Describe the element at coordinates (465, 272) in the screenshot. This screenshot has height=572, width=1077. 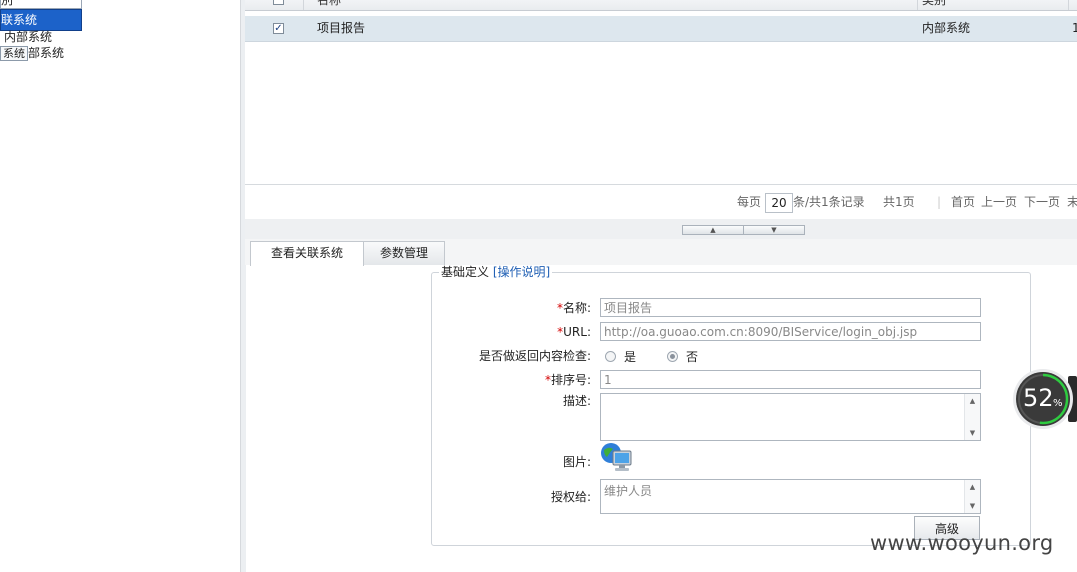
I see `legend-title: 基础定义` at that location.